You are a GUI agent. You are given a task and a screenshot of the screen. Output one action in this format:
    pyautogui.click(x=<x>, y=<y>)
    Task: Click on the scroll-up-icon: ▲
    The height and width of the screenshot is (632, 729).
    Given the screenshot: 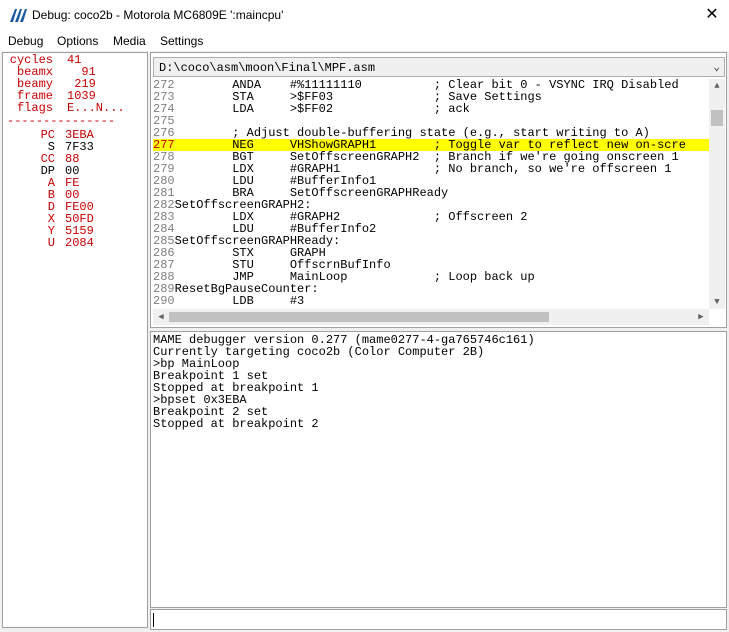 What is the action you would take?
    pyautogui.click(x=717, y=86)
    